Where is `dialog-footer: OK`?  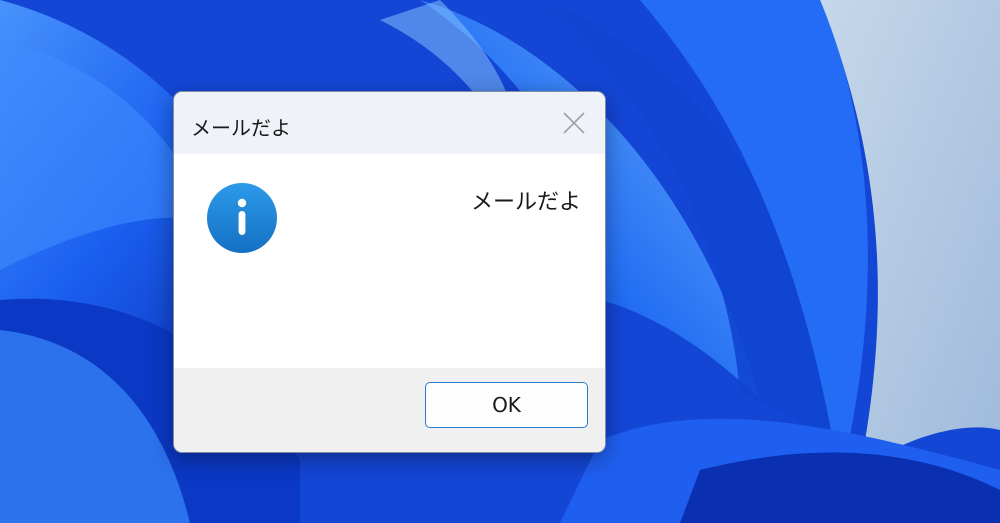 dialog-footer: OK is located at coordinates (389, 410).